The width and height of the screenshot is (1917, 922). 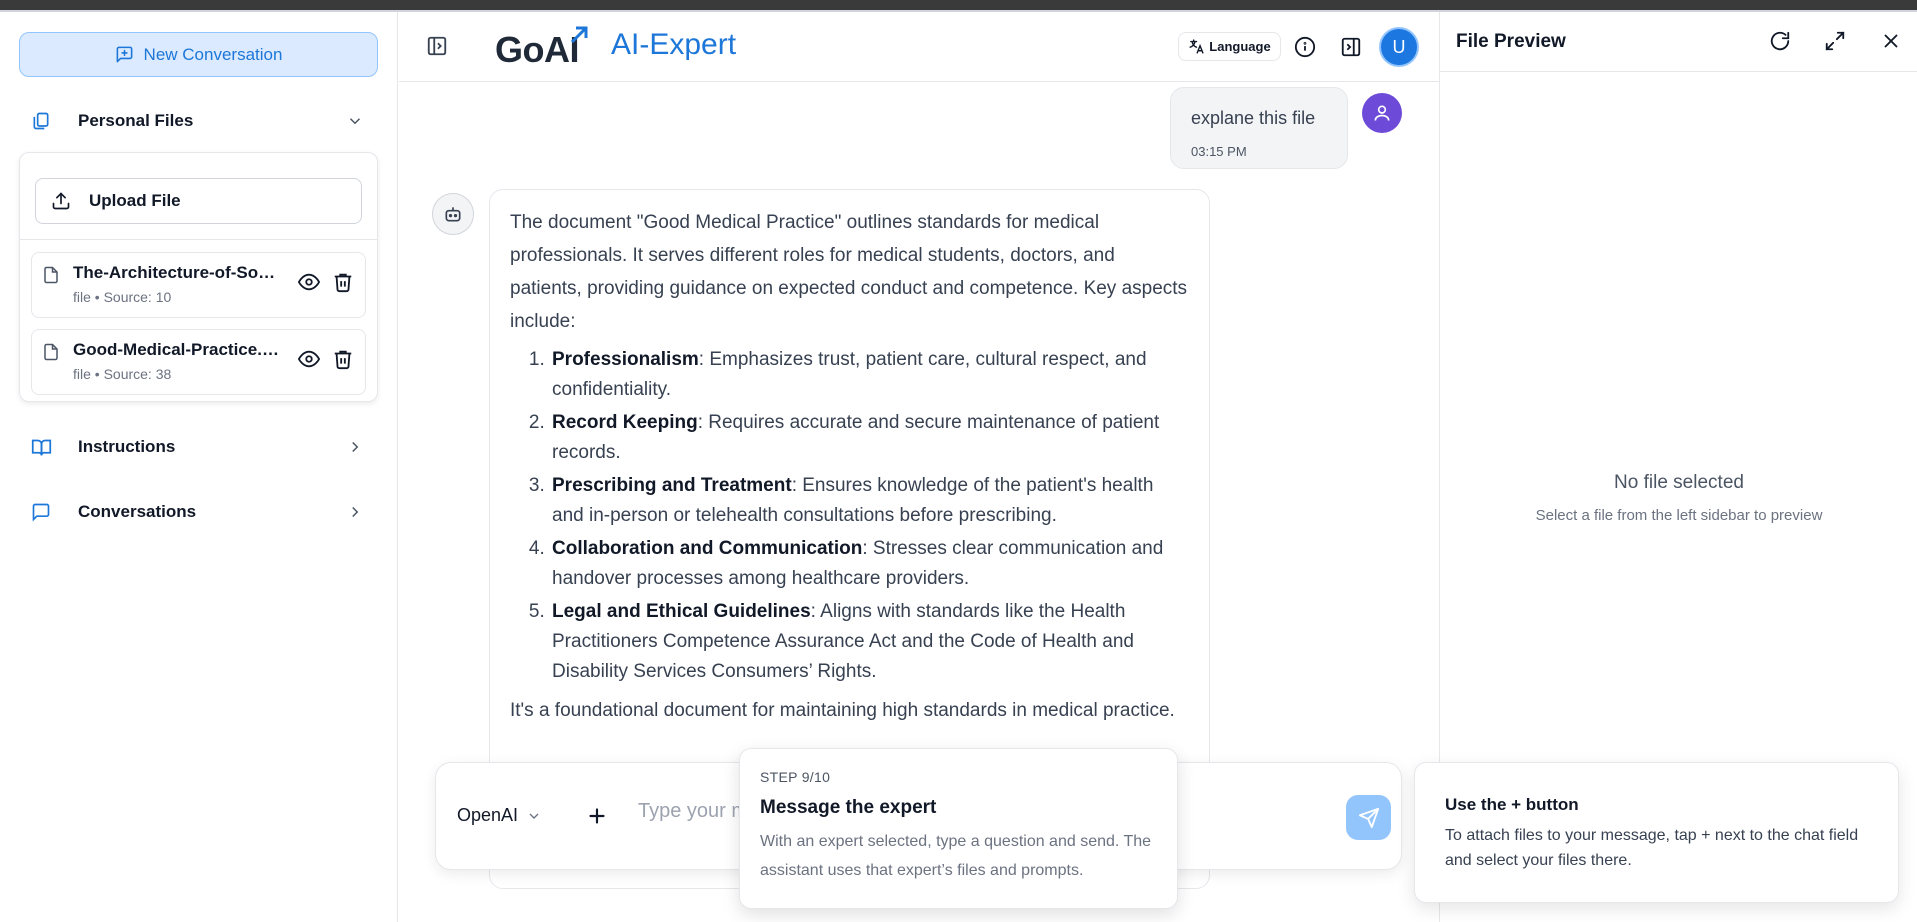 What do you see at coordinates (122, 374) in the screenshot?
I see `file-meta: file • Source: 38` at bounding box center [122, 374].